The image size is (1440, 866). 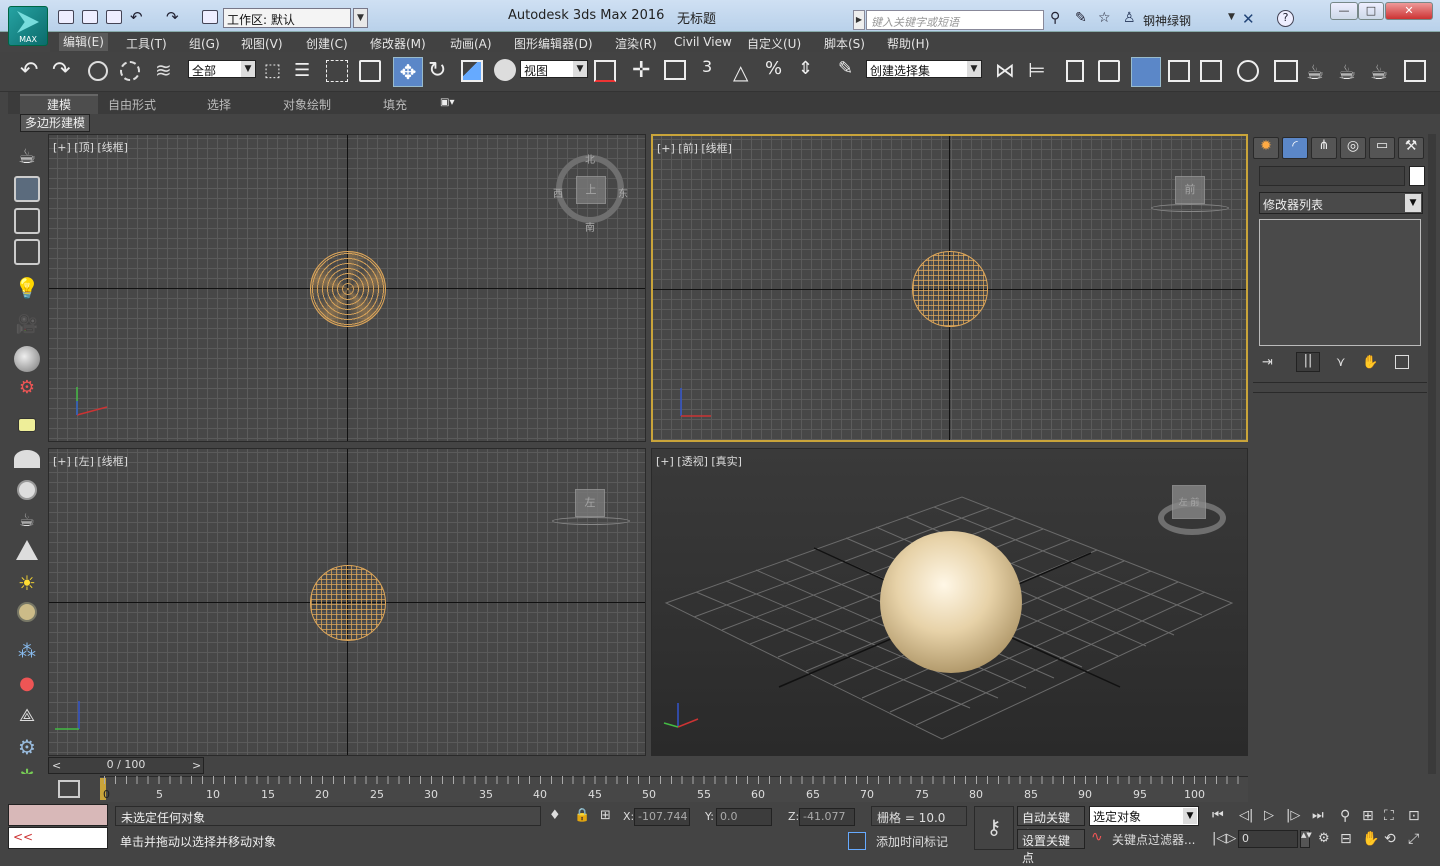 What do you see at coordinates (472, 71) in the screenshot?
I see `select-and-scale-icon` at bounding box center [472, 71].